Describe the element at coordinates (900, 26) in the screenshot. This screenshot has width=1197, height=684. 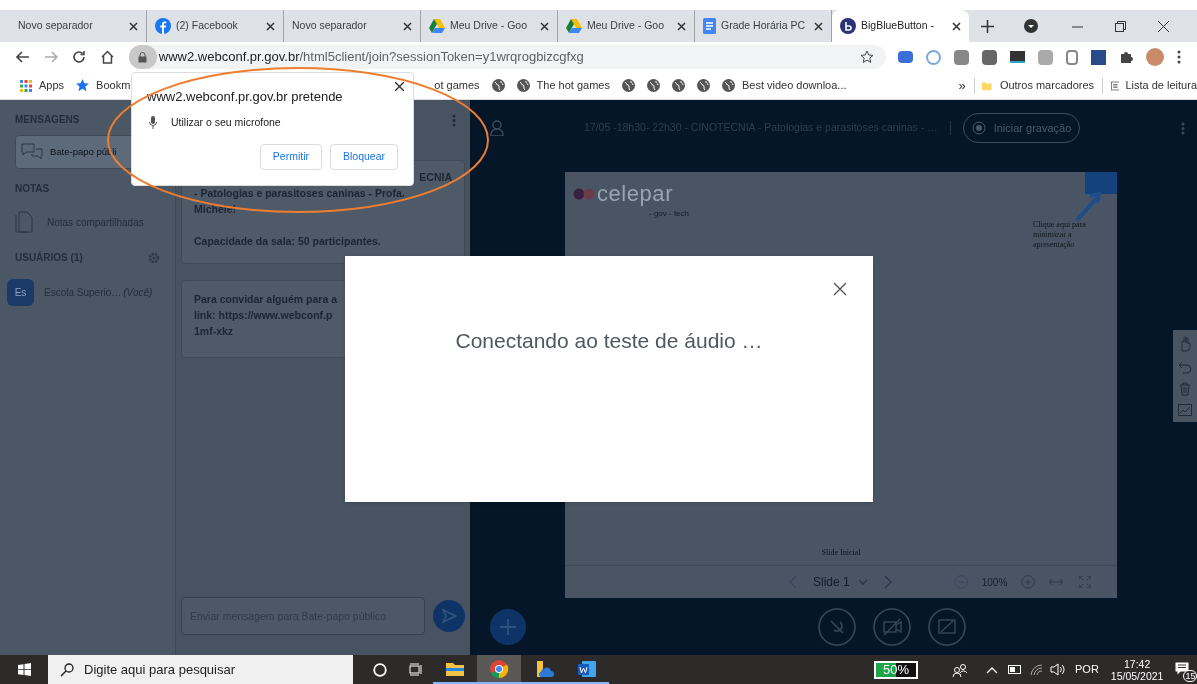
I see `browser-tab: BigBlueButton -` at that location.